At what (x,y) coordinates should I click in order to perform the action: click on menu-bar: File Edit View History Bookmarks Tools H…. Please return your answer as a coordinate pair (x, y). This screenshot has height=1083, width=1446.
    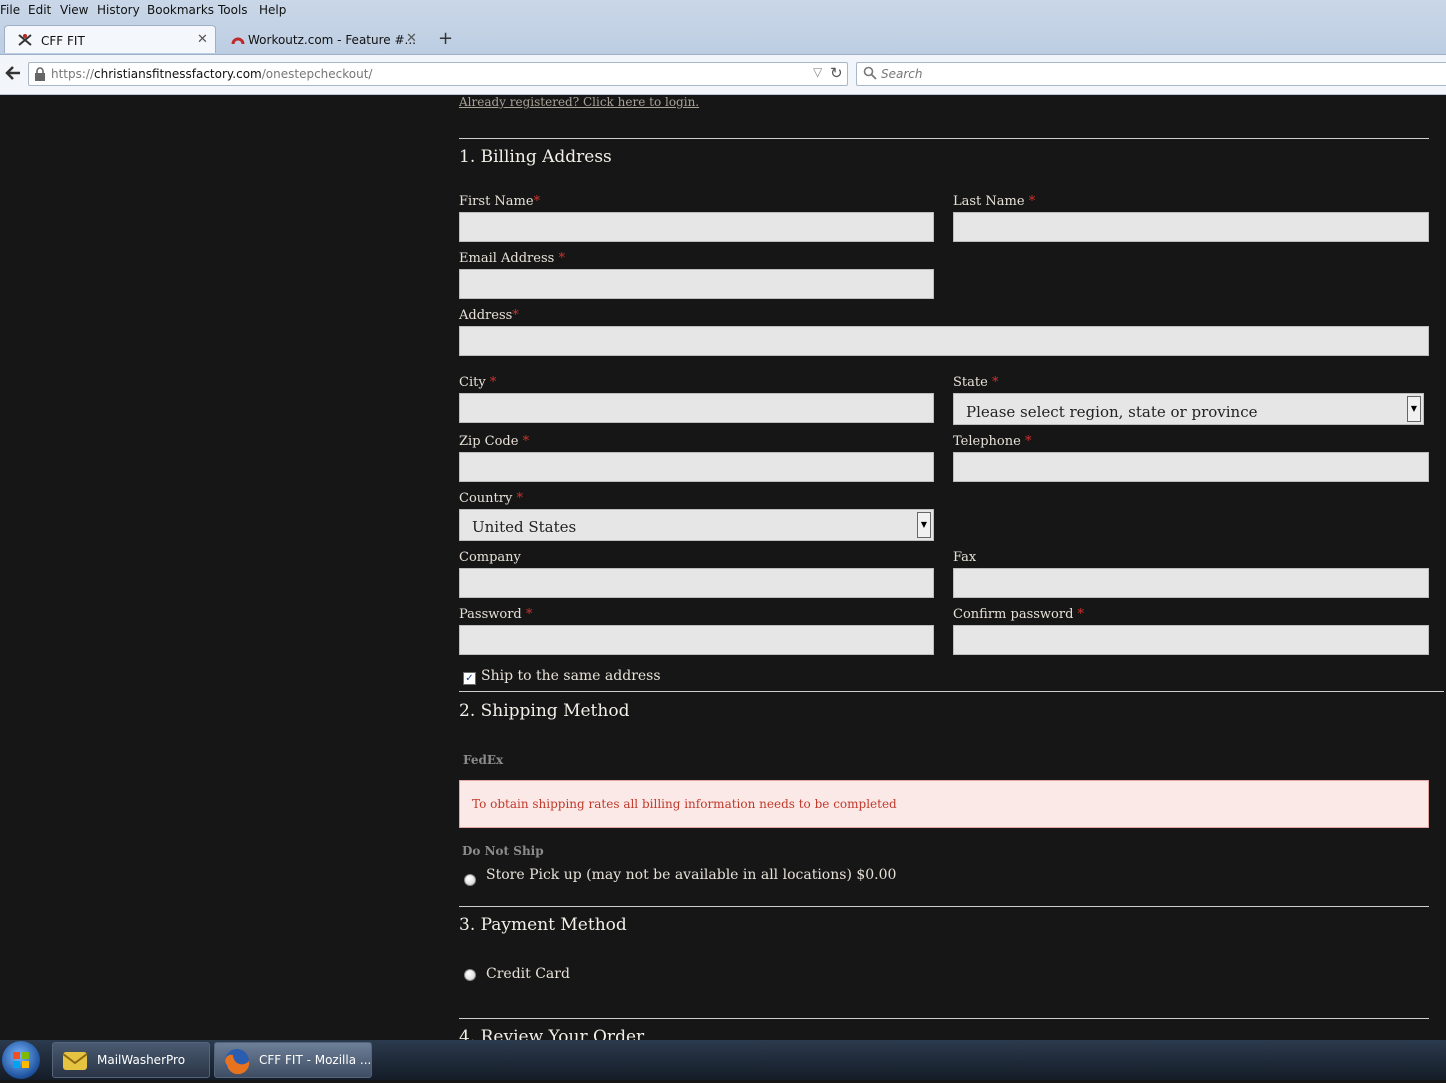
    Looking at the image, I should click on (723, 10).